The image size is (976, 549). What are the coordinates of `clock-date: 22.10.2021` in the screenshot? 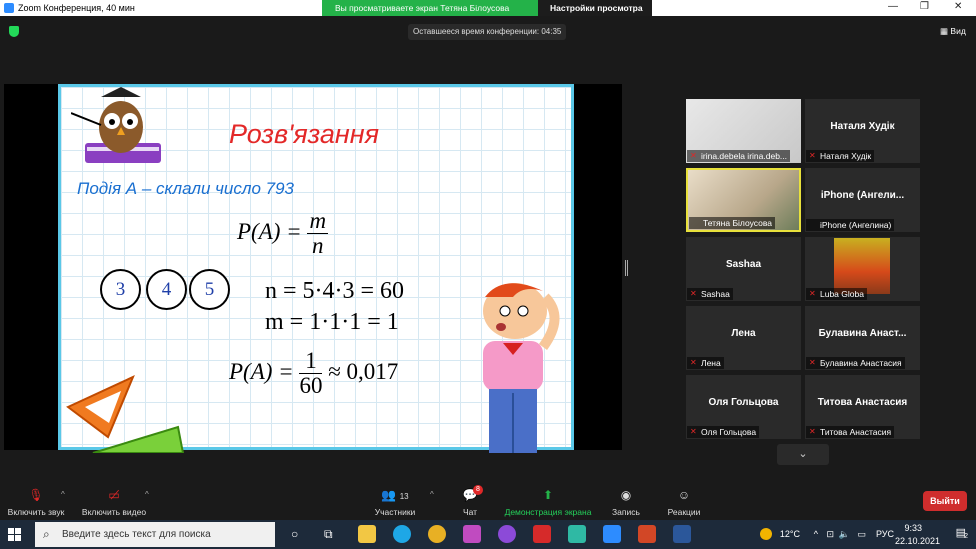 It's located at (917, 541).